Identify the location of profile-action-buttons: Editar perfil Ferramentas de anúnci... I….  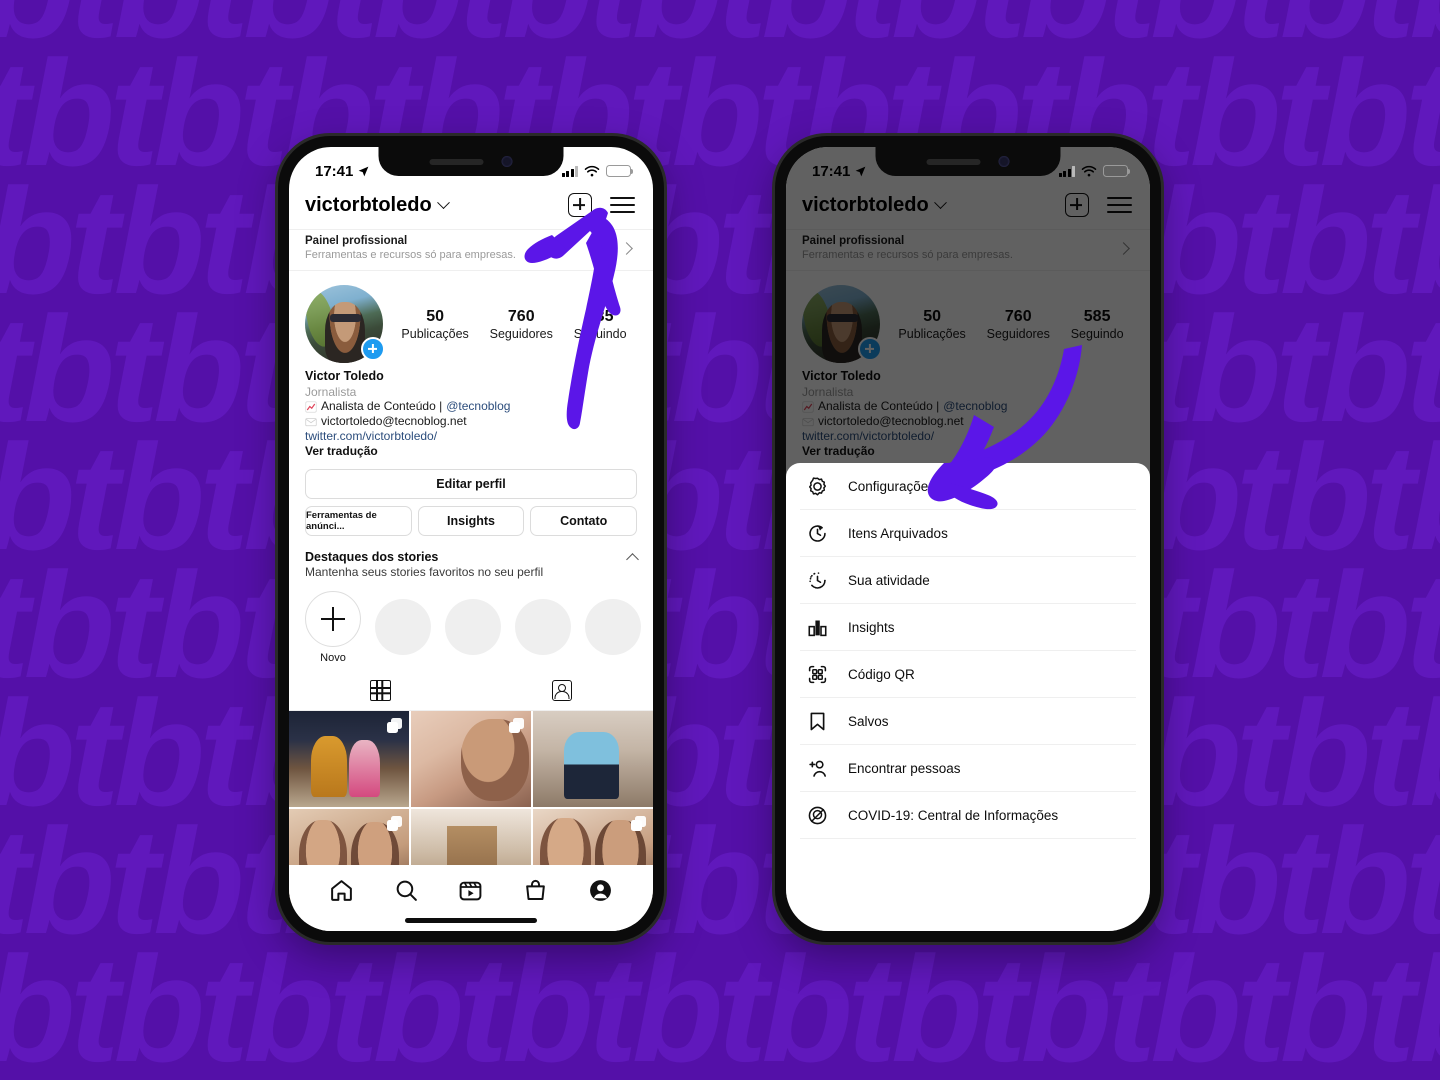
(471, 497).